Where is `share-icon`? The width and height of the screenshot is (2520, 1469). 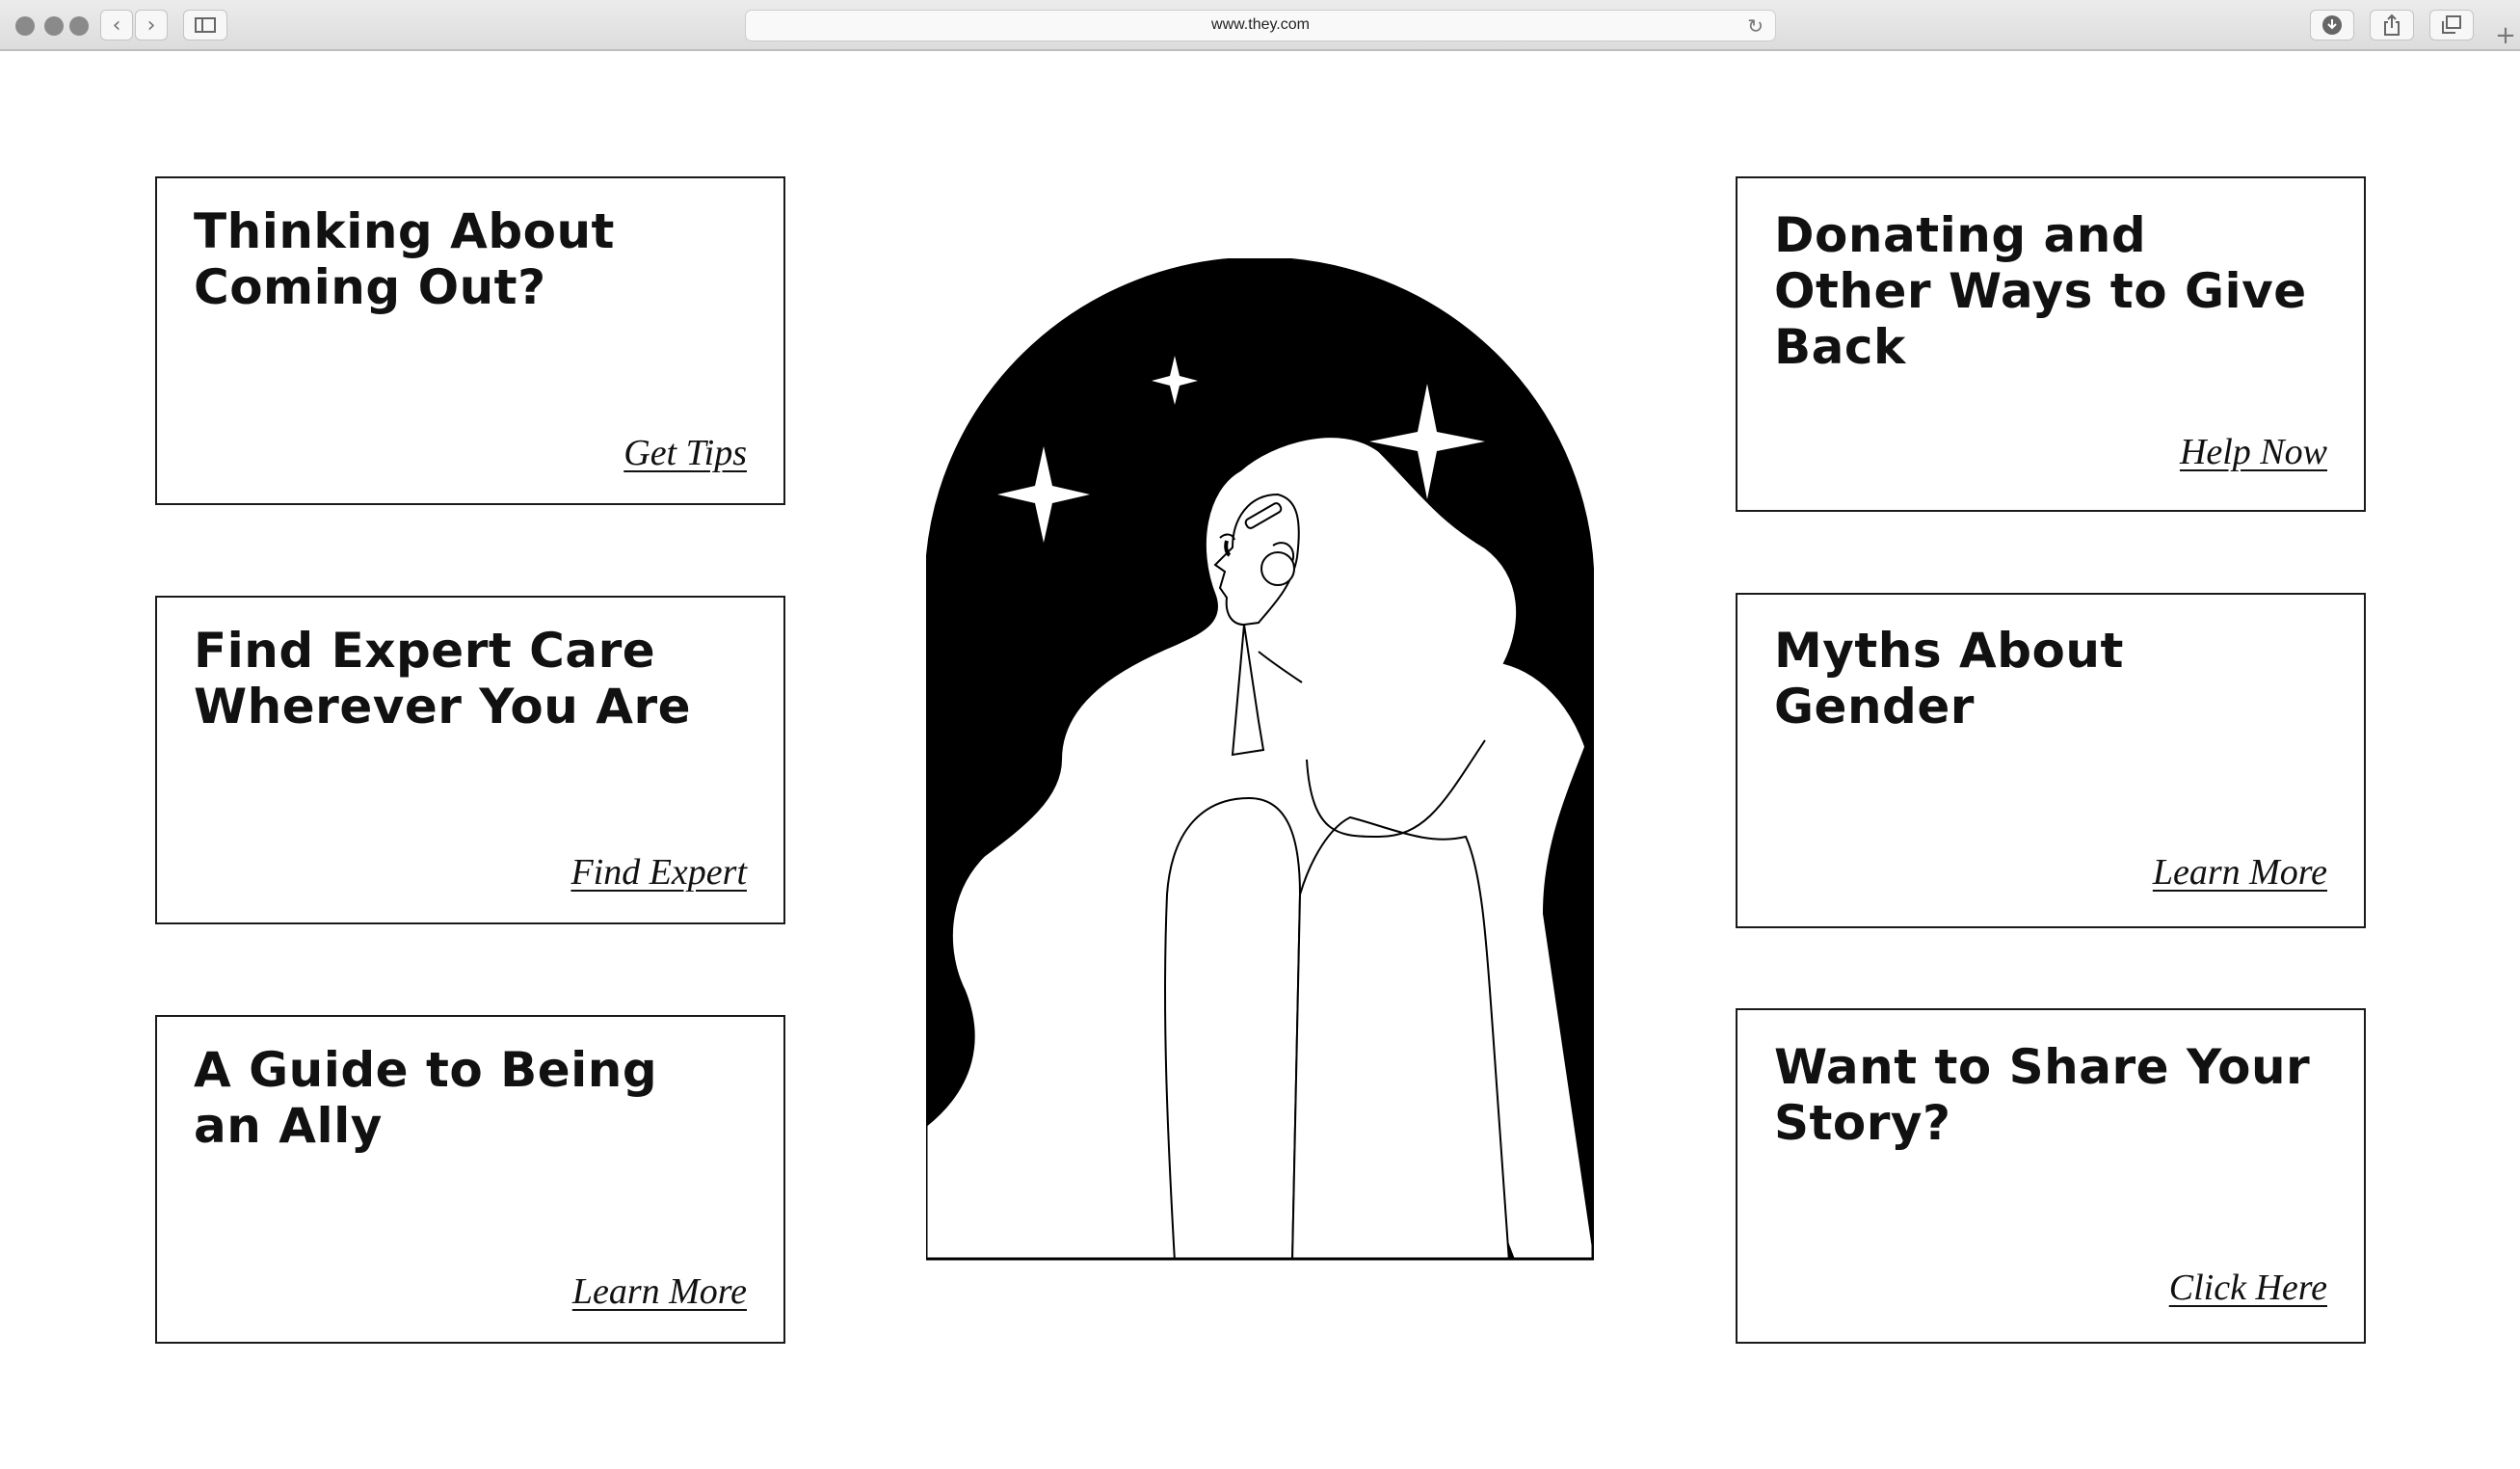
share-icon is located at coordinates (2392, 25).